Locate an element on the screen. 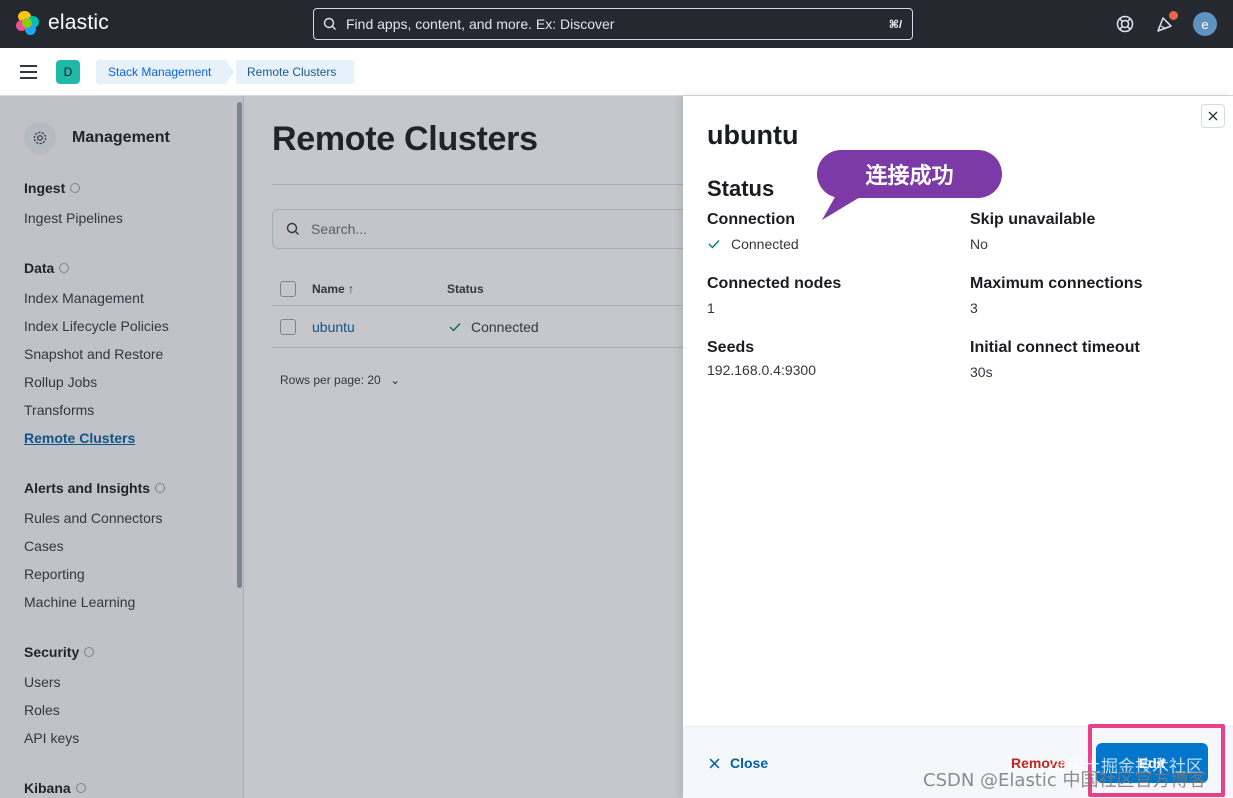 This screenshot has width=1233, height=798. row-checkbox is located at coordinates (288, 327).